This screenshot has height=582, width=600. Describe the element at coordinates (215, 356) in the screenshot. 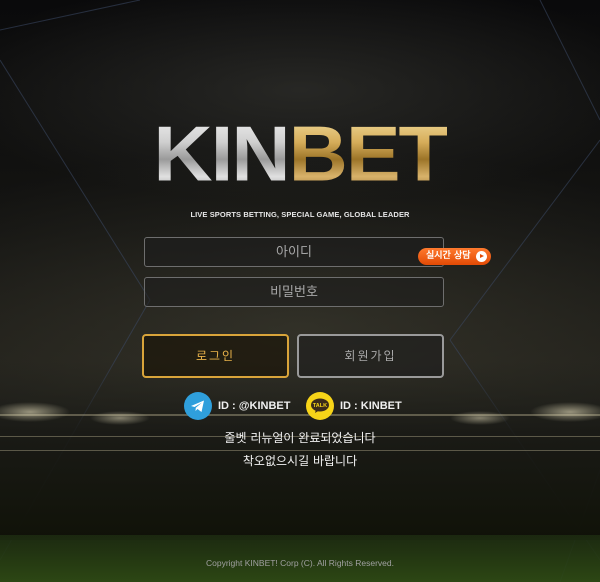

I see `login-button: 로그인` at that location.